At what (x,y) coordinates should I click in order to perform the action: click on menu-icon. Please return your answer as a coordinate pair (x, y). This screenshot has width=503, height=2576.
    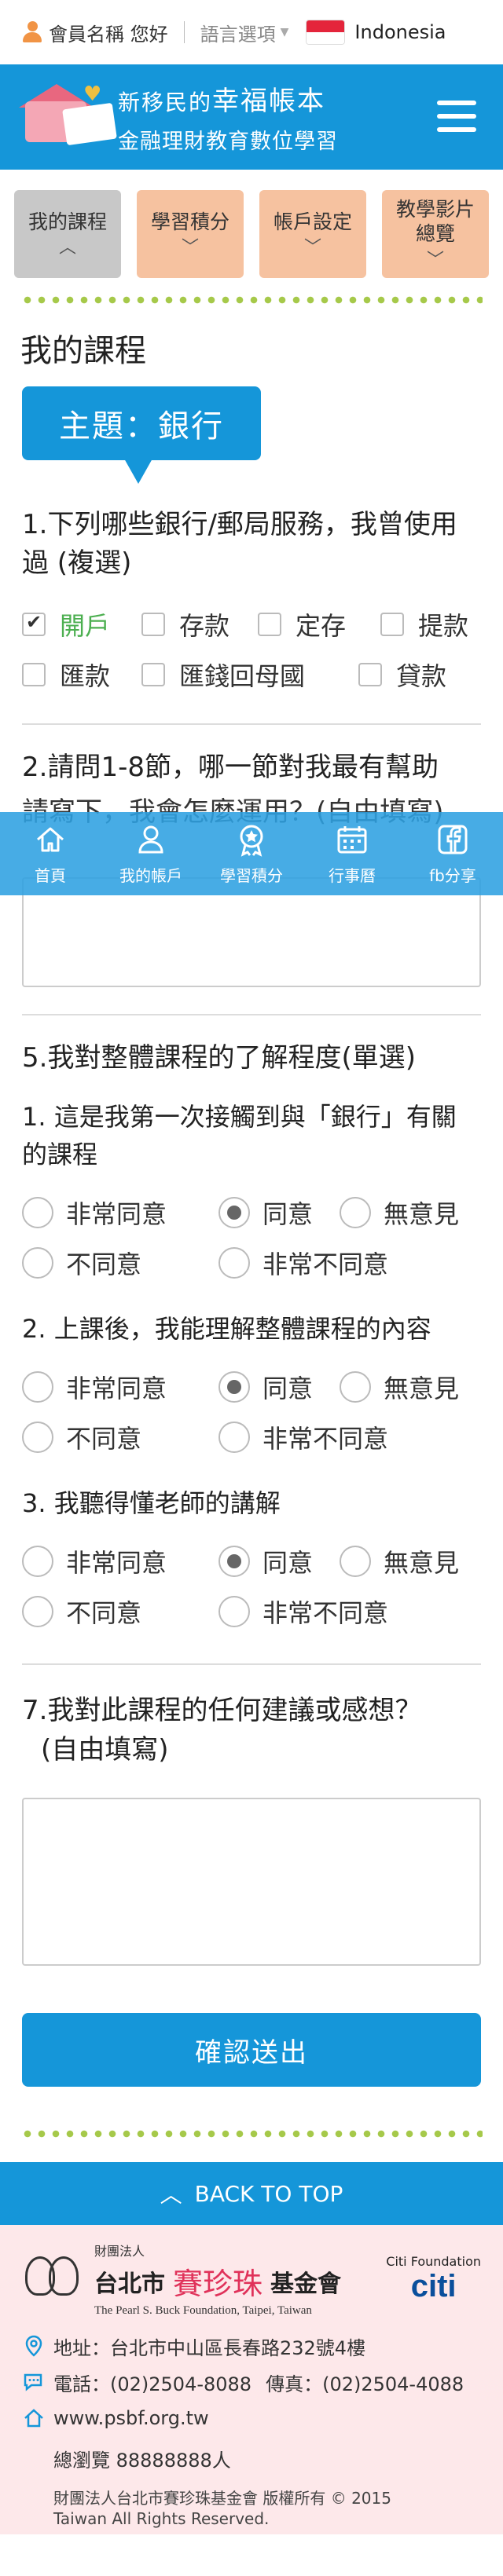
    Looking at the image, I should click on (456, 117).